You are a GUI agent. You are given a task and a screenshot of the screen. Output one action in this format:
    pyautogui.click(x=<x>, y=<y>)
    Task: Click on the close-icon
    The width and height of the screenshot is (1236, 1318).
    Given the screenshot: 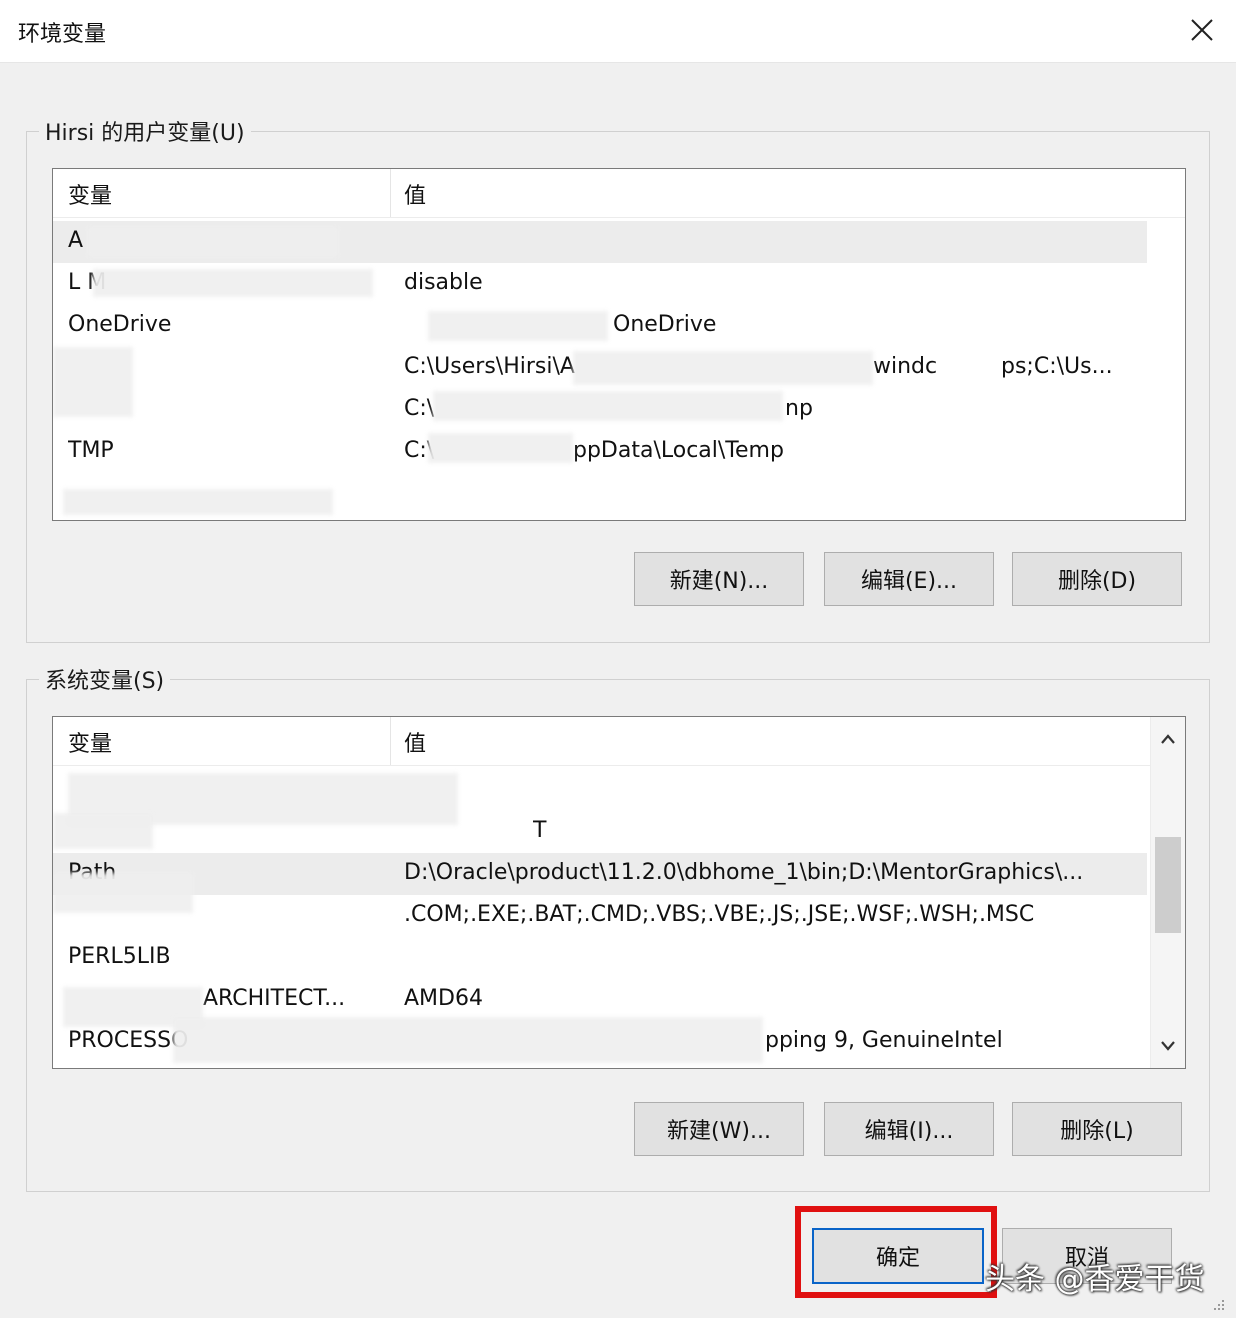 What is the action you would take?
    pyautogui.click(x=1202, y=30)
    